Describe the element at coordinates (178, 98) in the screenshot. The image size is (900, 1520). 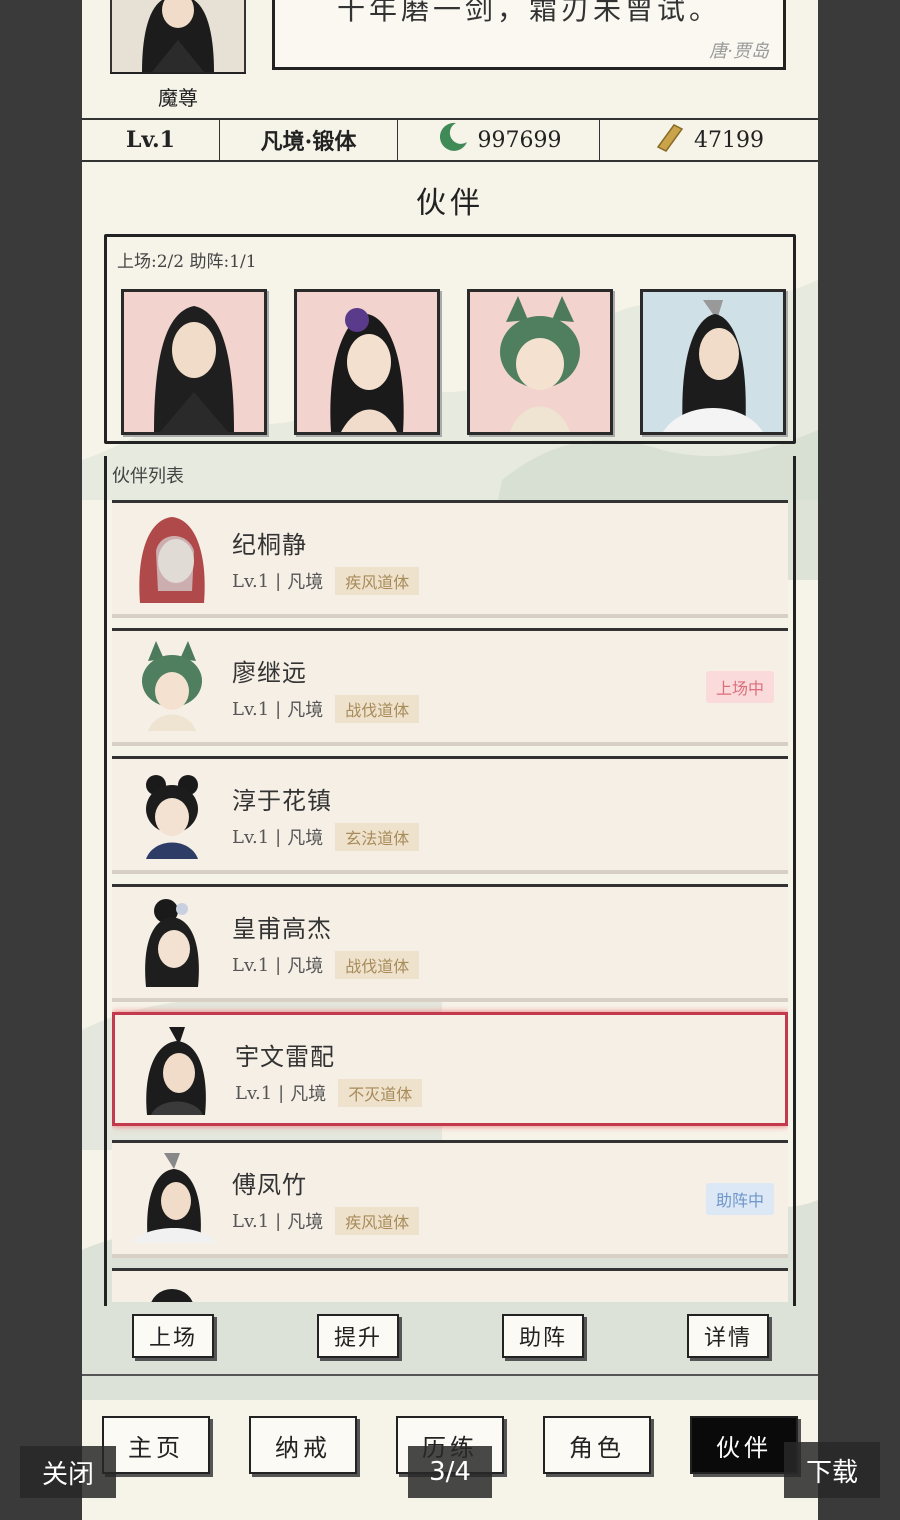
I see `player-name: 魔尊` at that location.